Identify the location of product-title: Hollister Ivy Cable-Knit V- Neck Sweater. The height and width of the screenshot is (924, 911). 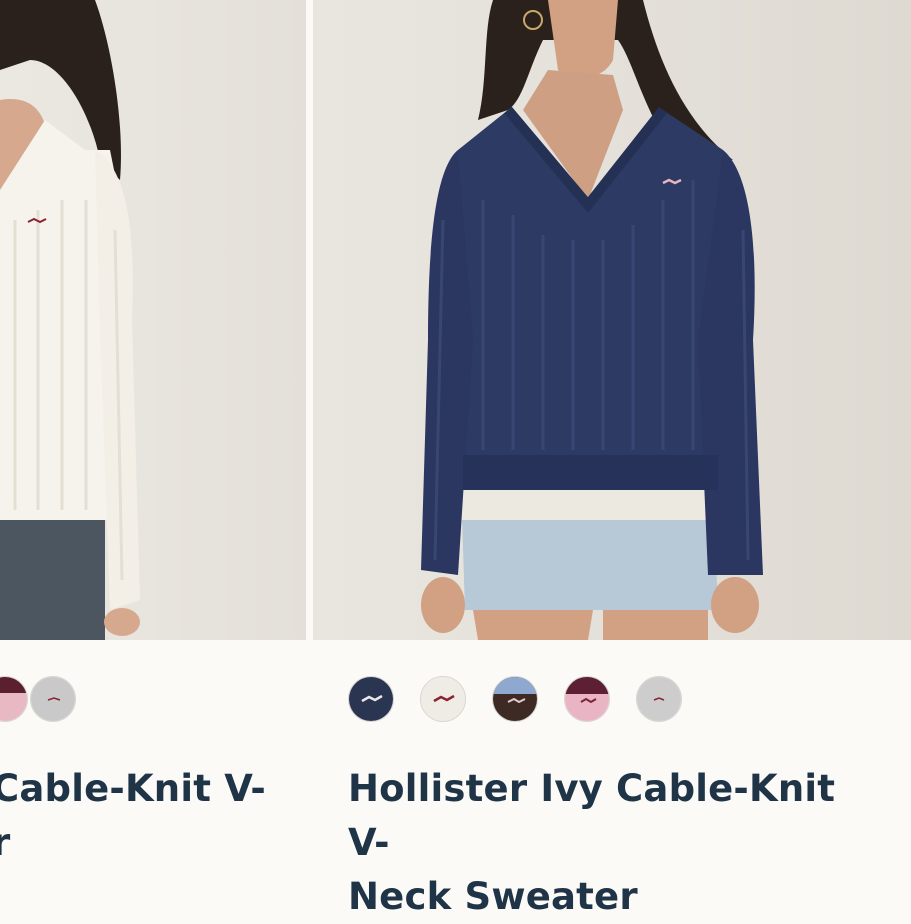
(618, 843).